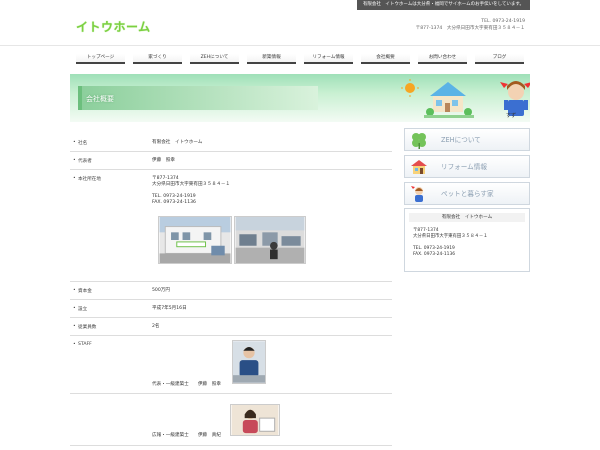  What do you see at coordinates (82, 291) in the screenshot?
I see `row-key-capital: 資本金` at bounding box center [82, 291].